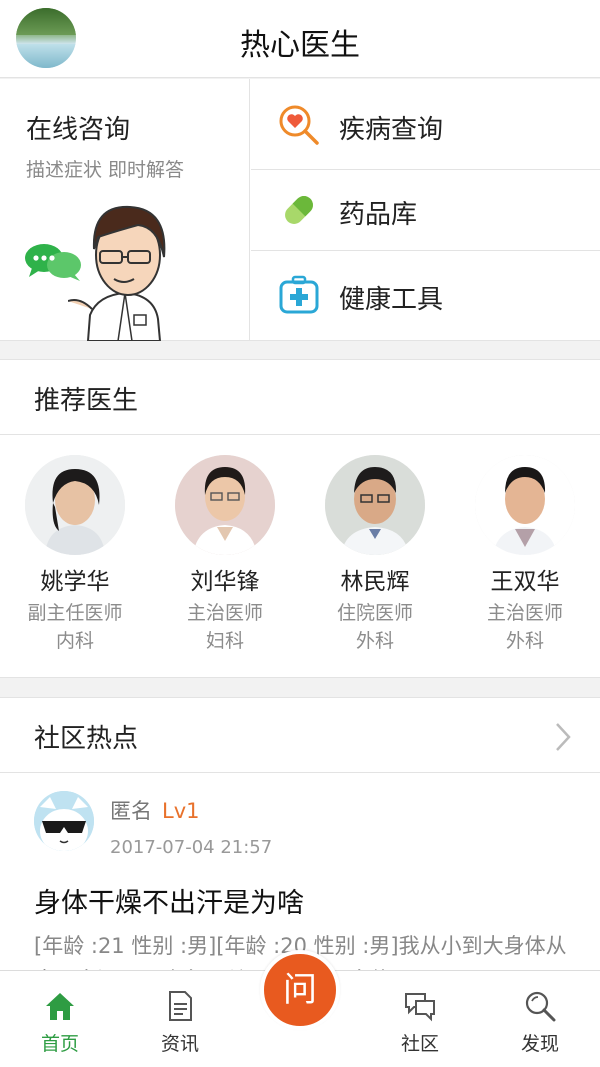  I want to click on post-title: 身体干燥不出汗是为啥, so click(169, 903).